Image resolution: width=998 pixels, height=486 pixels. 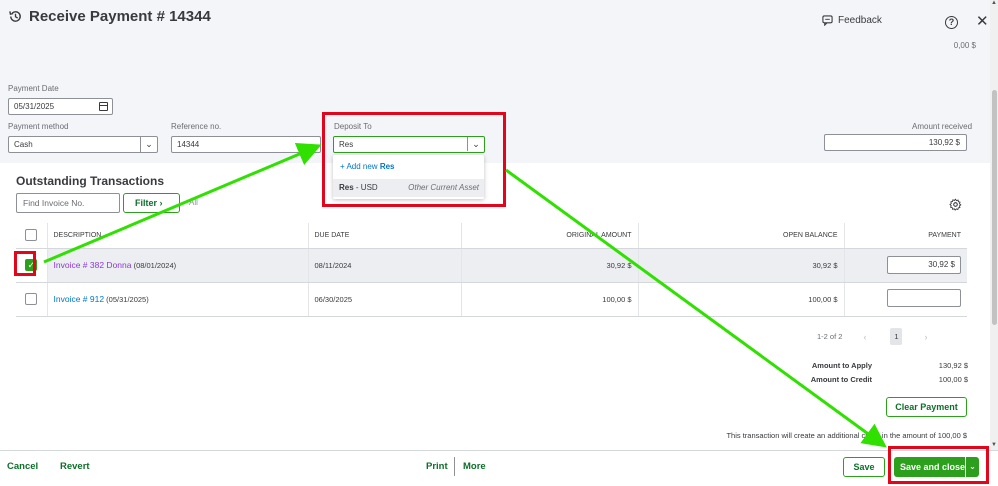 I want to click on scroll-up-arrow: ▲, so click(x=994, y=3).